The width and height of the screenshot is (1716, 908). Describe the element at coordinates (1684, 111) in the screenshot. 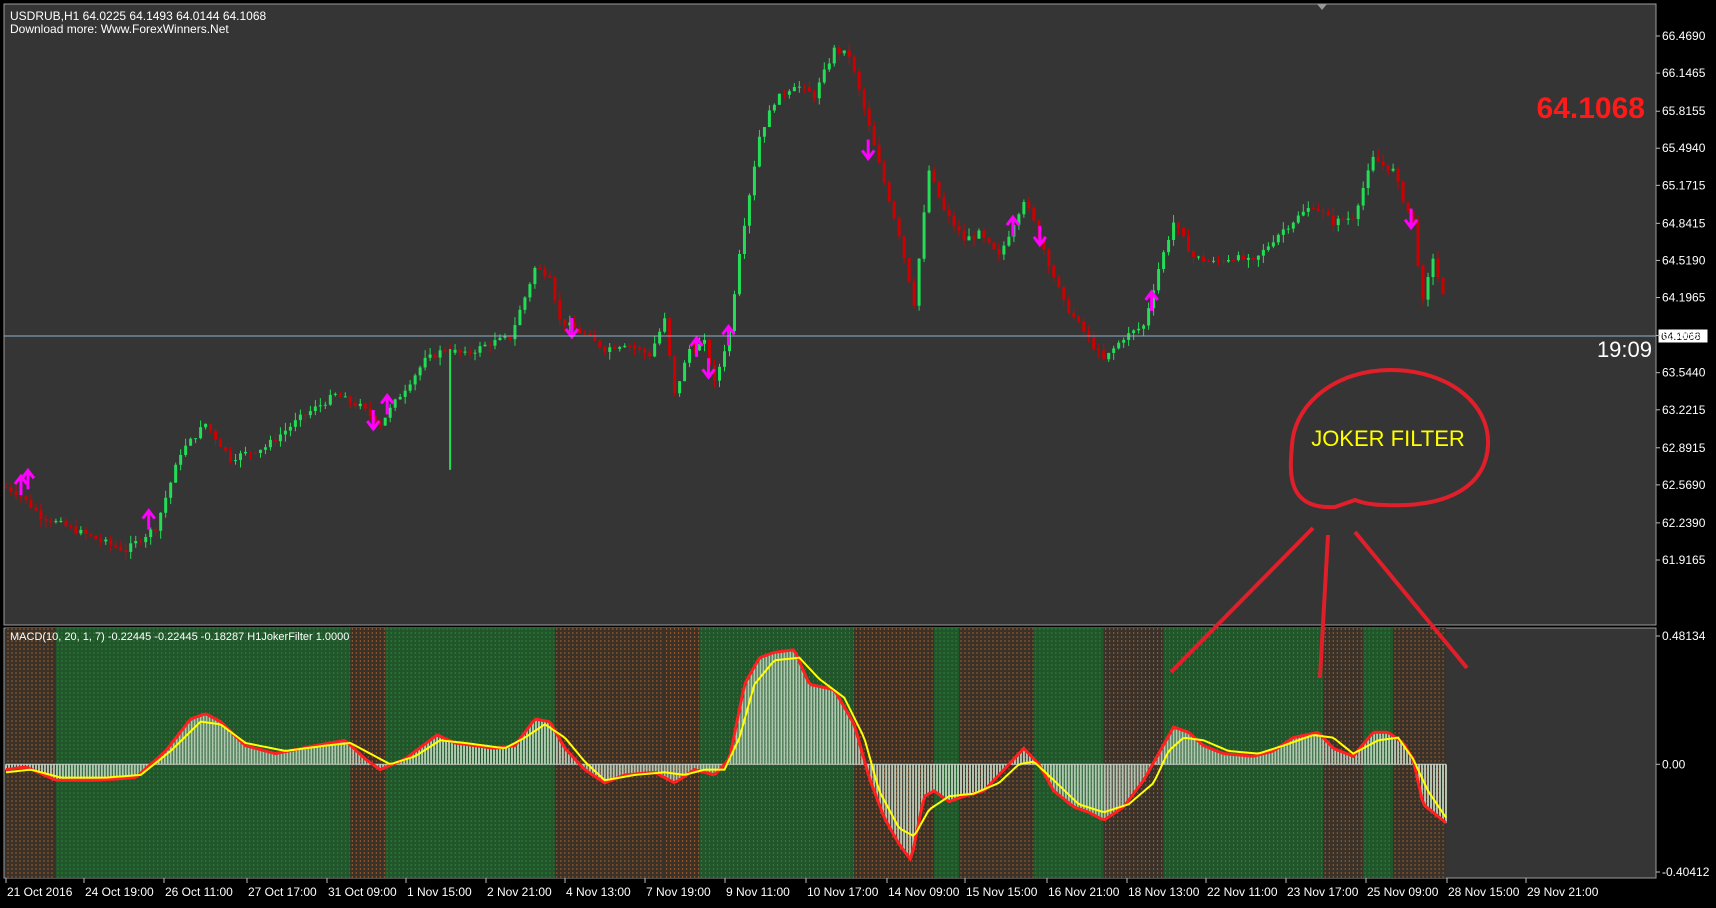

I see `price-axis-label: 65.8155` at that location.